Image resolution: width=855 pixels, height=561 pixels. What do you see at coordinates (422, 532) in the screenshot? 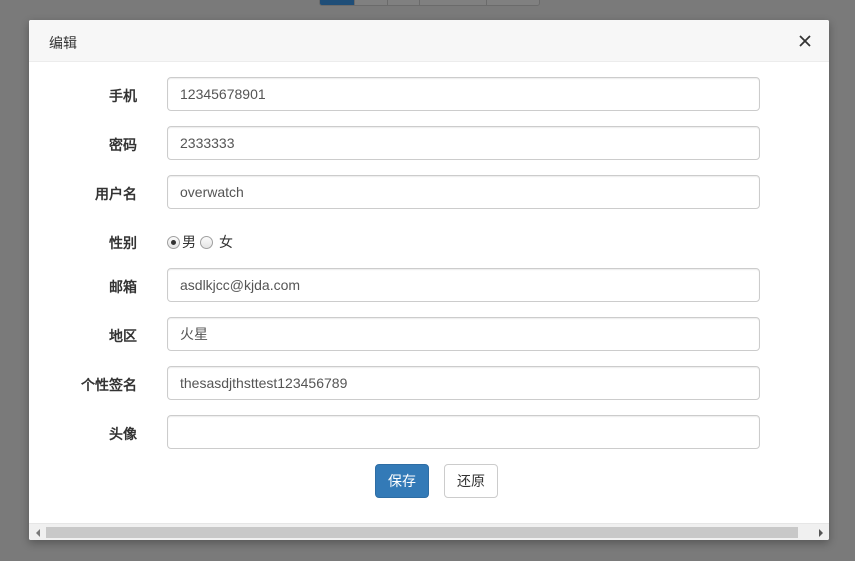
I see `scrollbar-thumb` at bounding box center [422, 532].